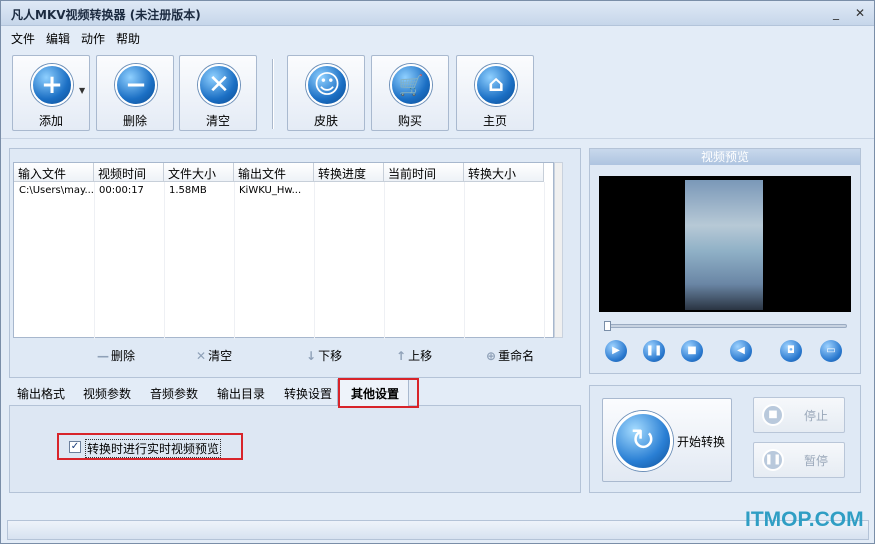 This screenshot has width=875, height=544. I want to click on minimize-button: _, so click(836, 13).